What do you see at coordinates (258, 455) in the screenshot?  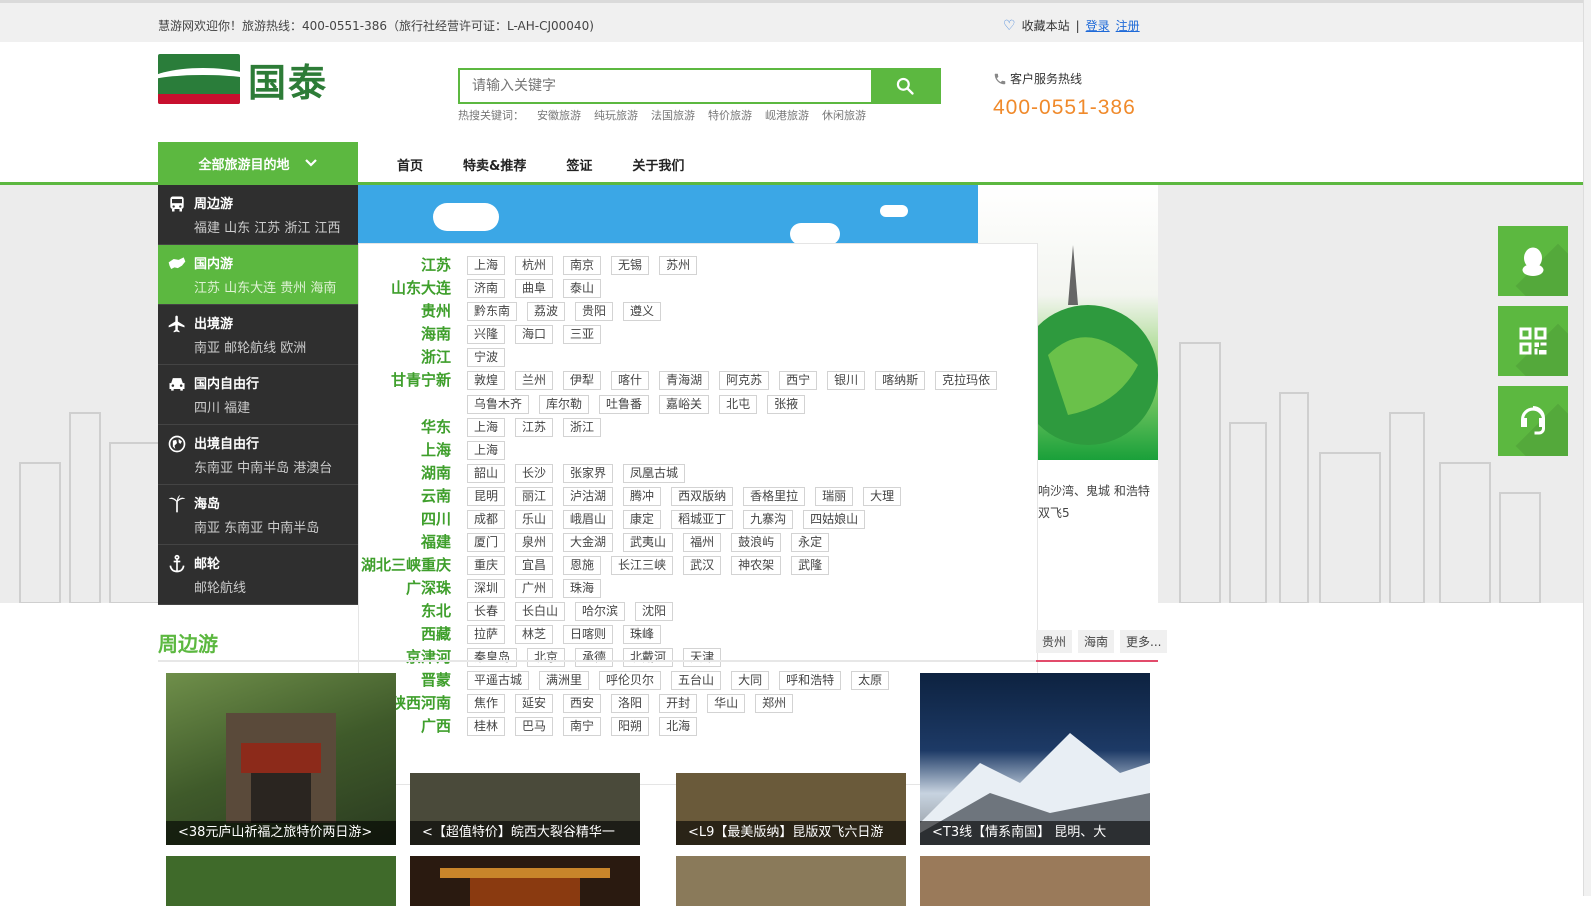 I see `category-outbound-free: 出境自由行 东南亚 中南半岛 港澳台` at bounding box center [258, 455].